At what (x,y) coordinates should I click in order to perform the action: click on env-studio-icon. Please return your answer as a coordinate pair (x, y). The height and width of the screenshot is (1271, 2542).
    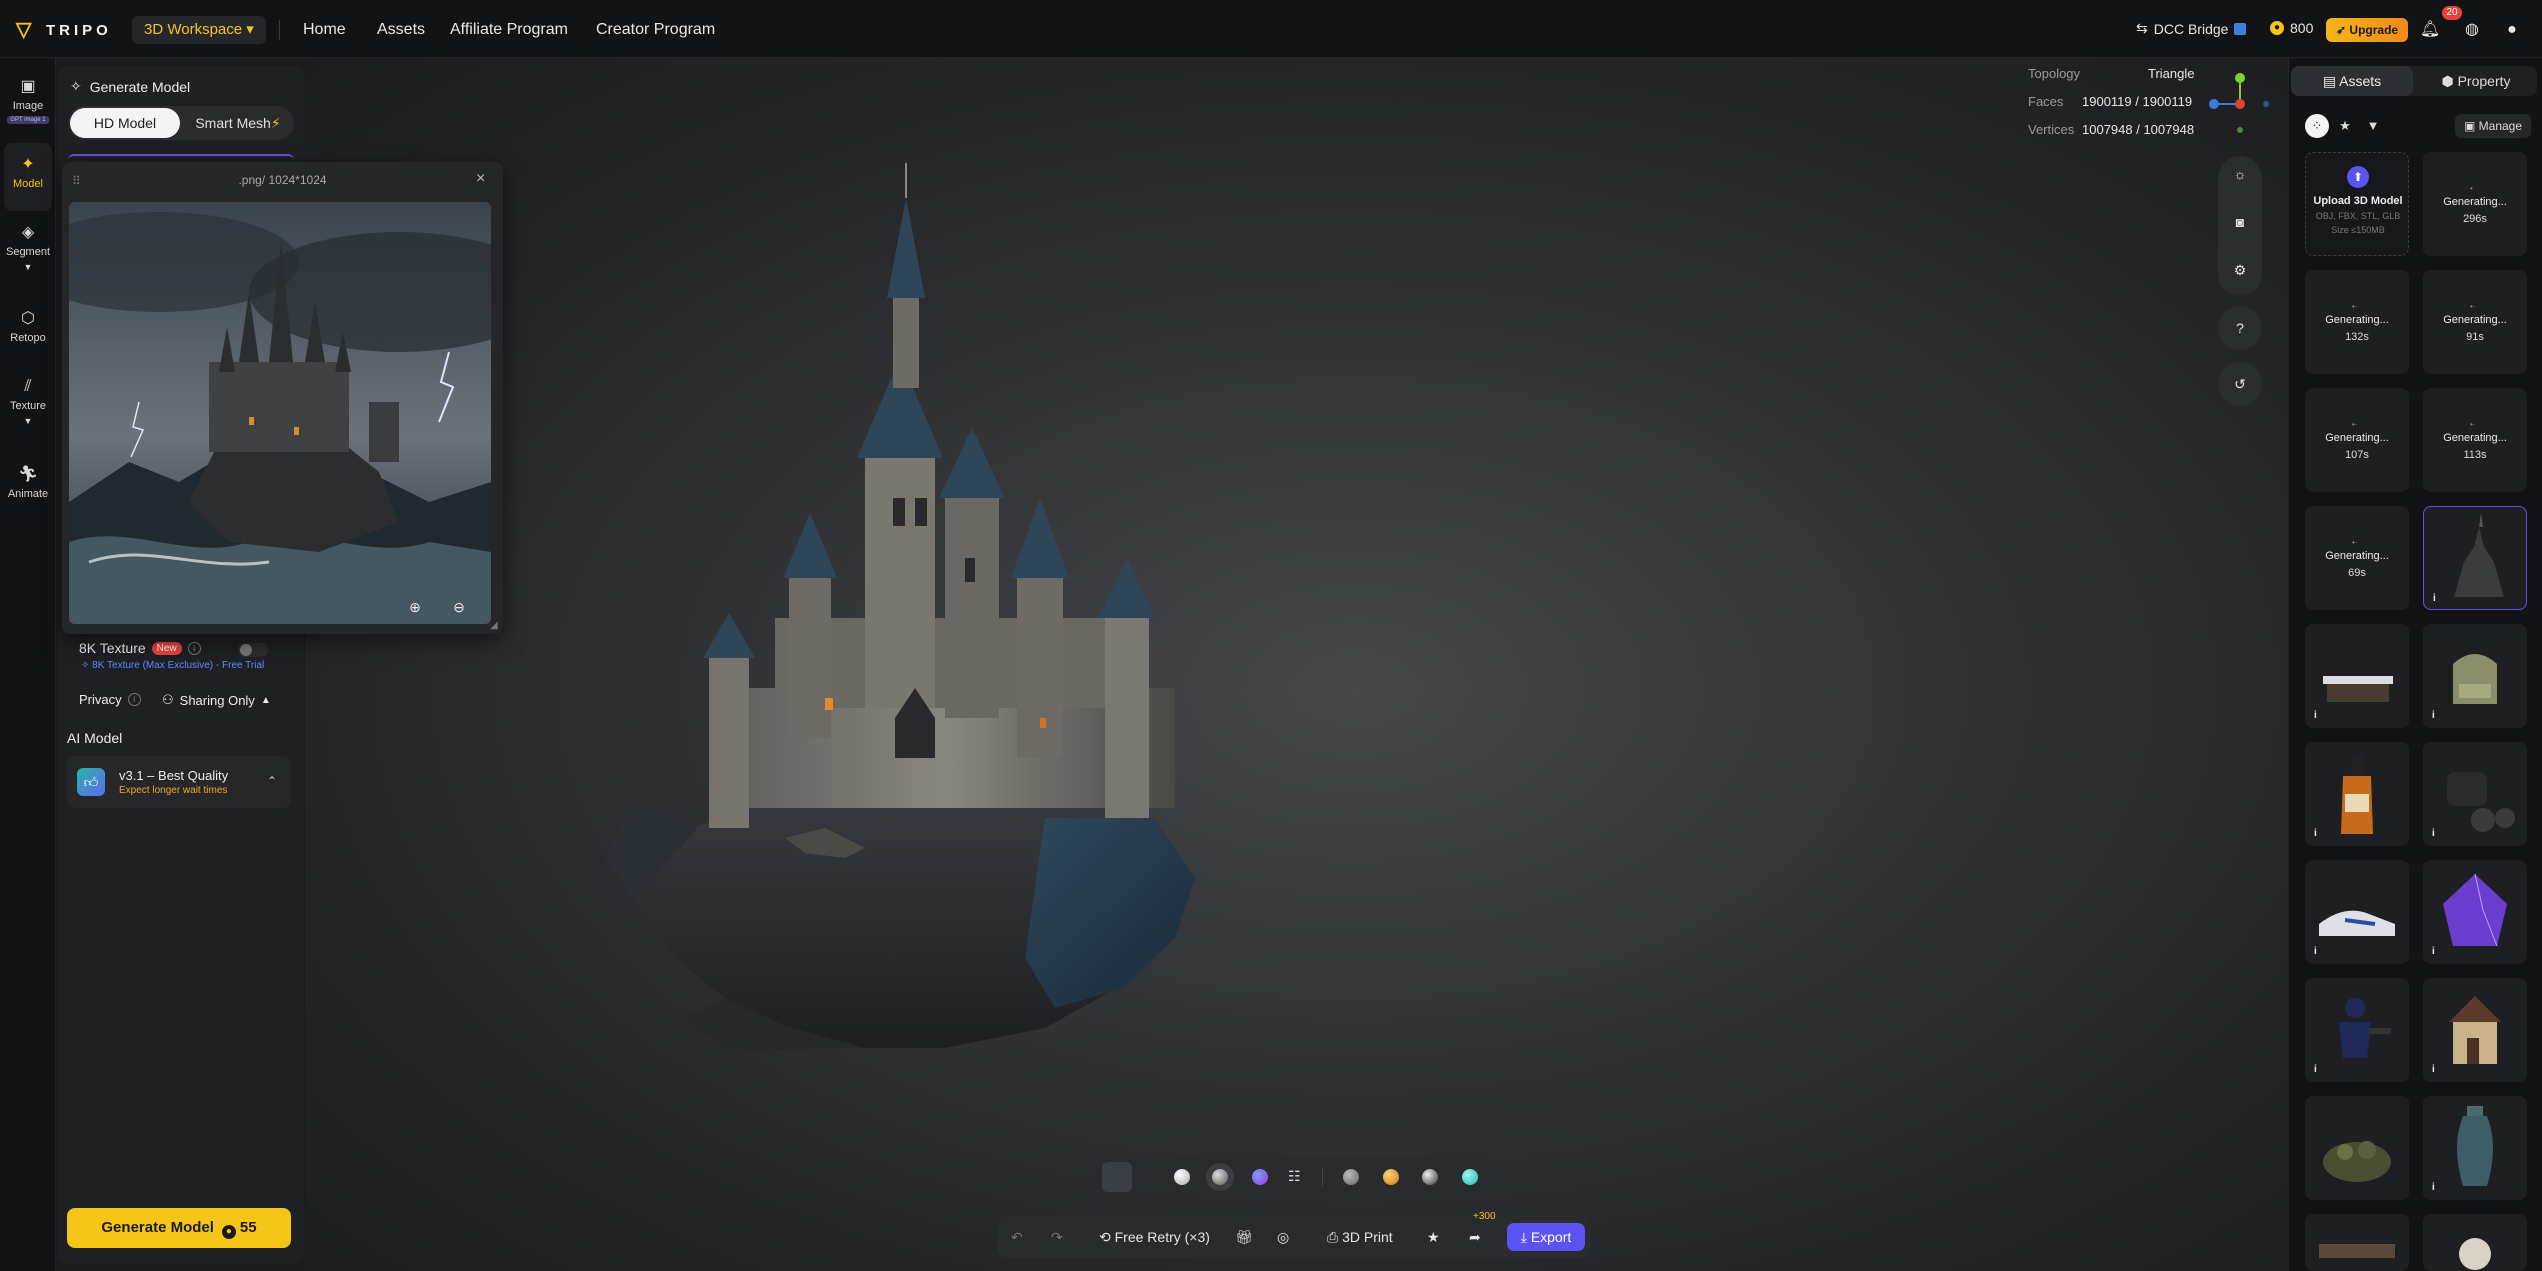
    Looking at the image, I should click on (1430, 1177).